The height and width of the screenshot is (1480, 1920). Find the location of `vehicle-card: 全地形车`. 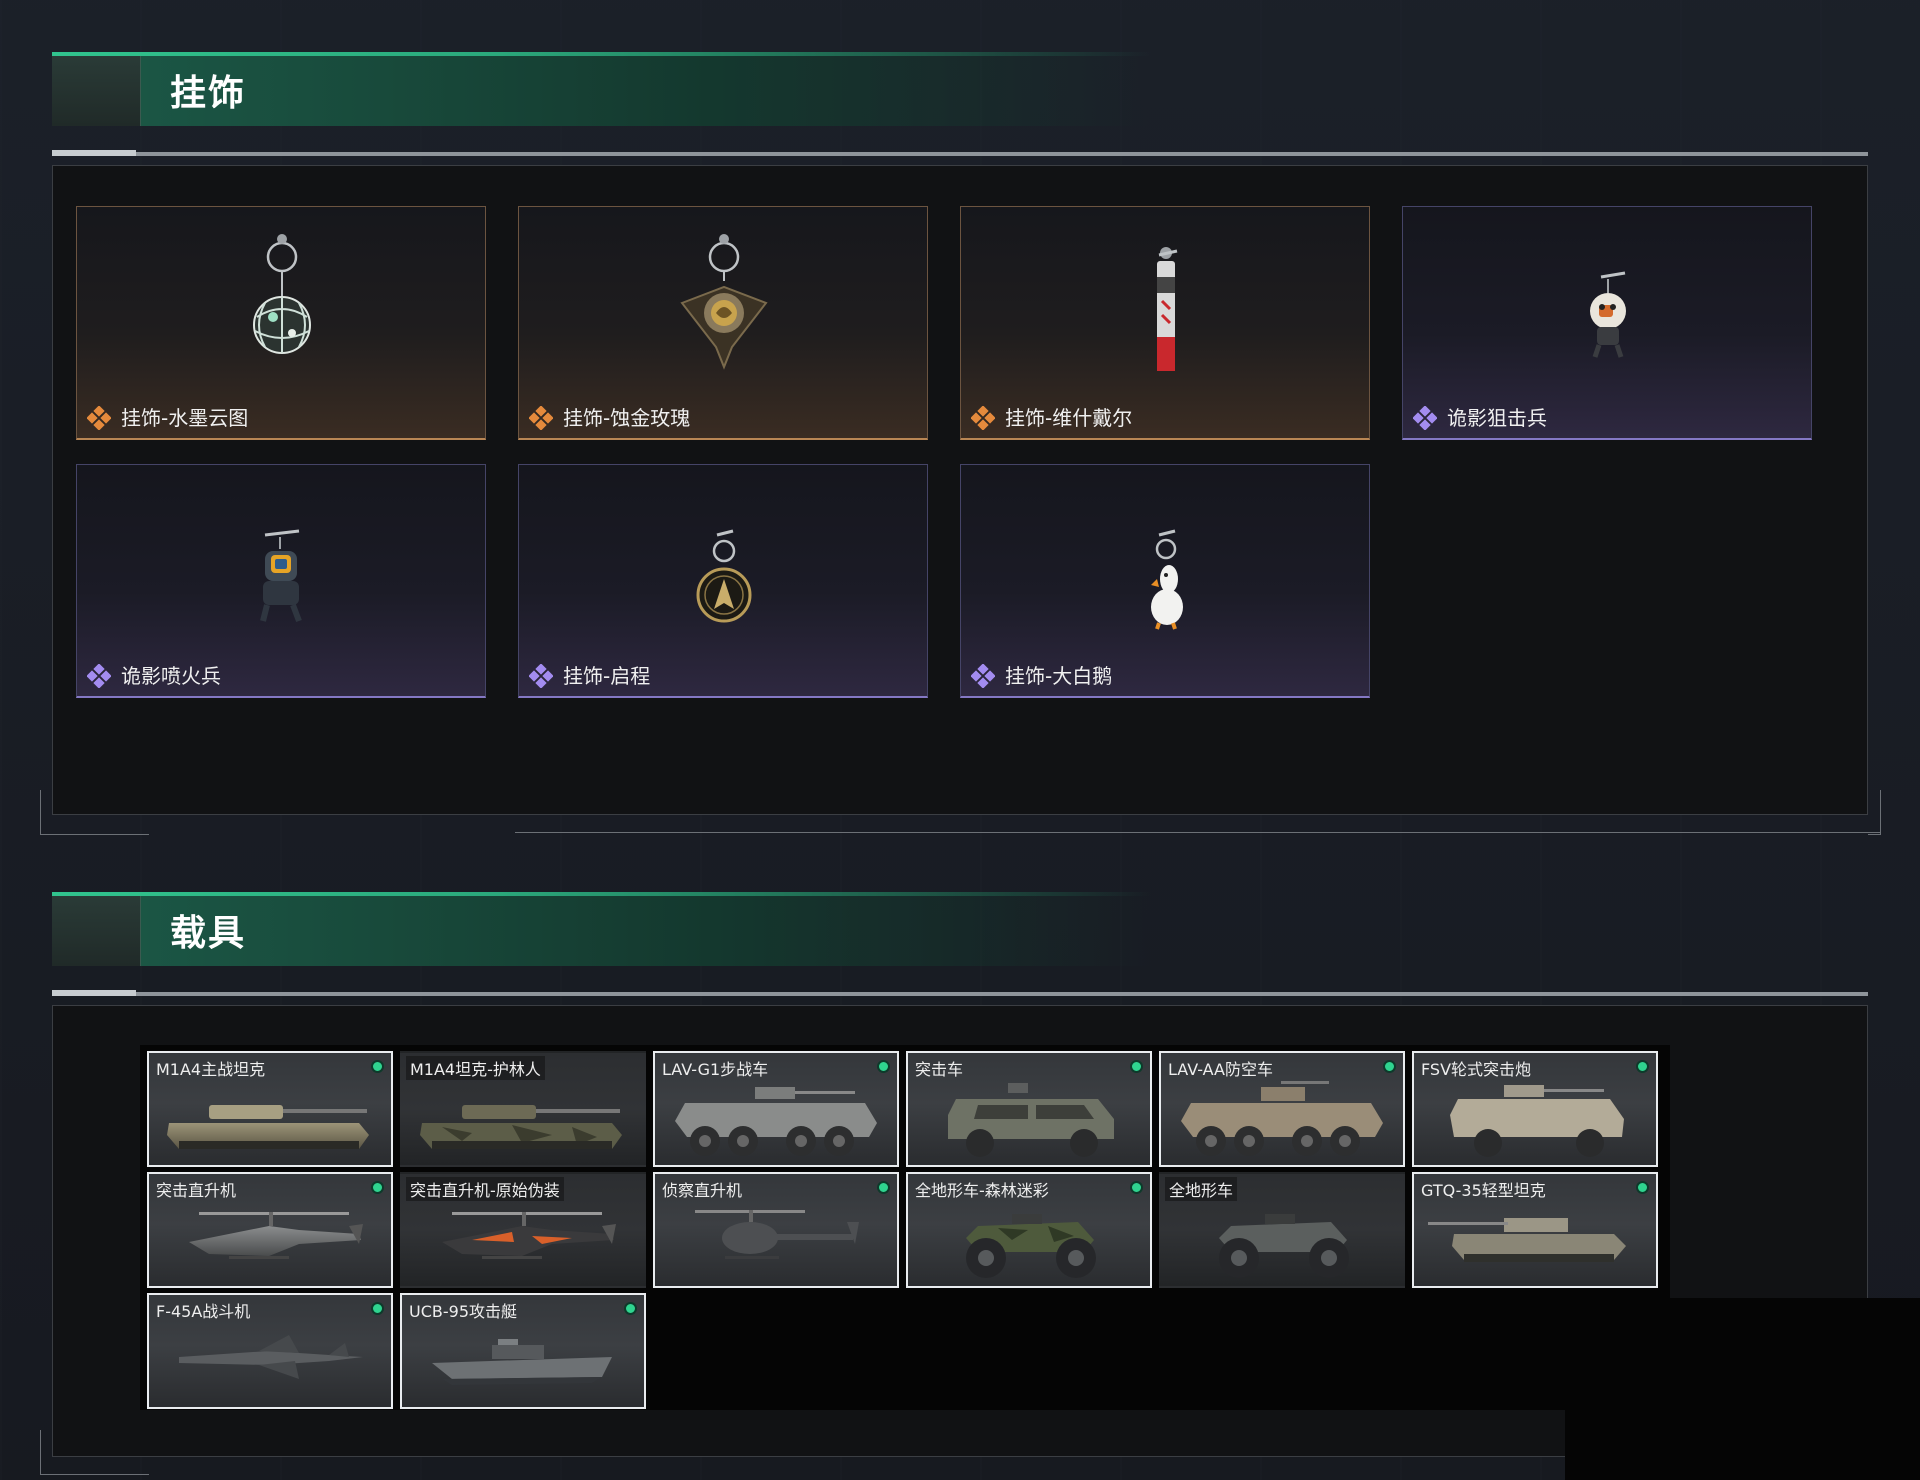

vehicle-card: 全地形车 is located at coordinates (1282, 1230).